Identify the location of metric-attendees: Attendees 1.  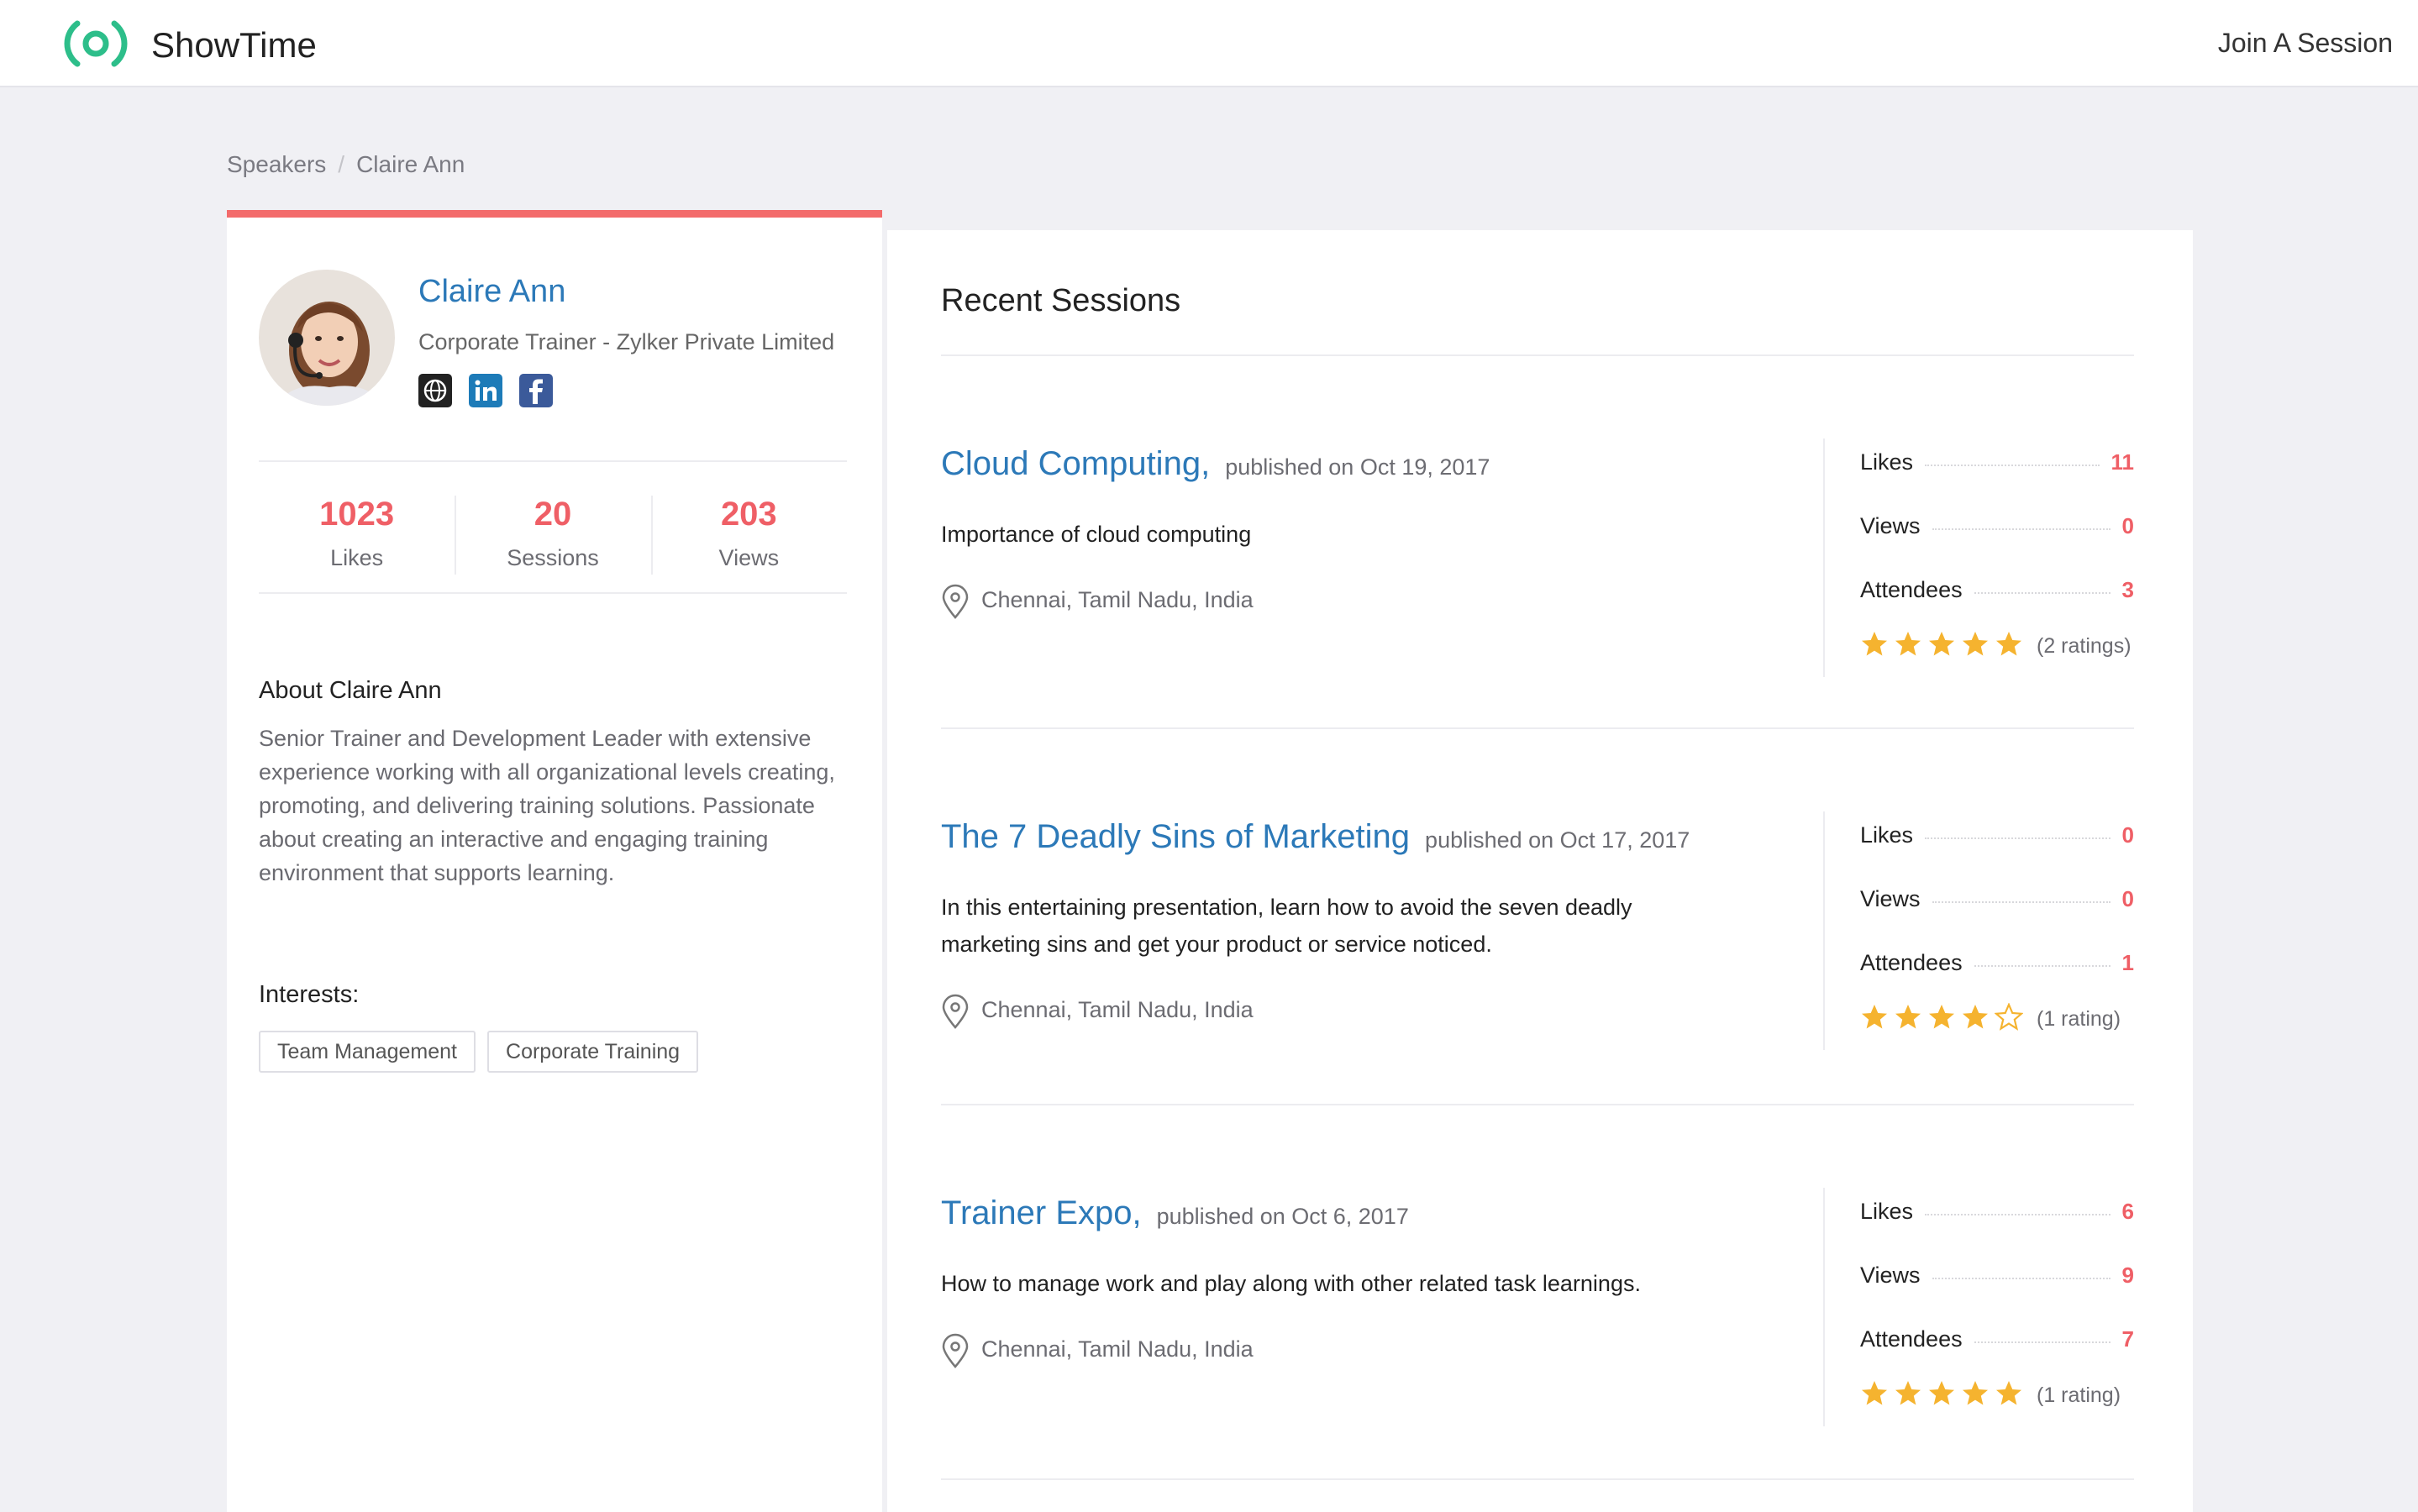
(1997, 962).